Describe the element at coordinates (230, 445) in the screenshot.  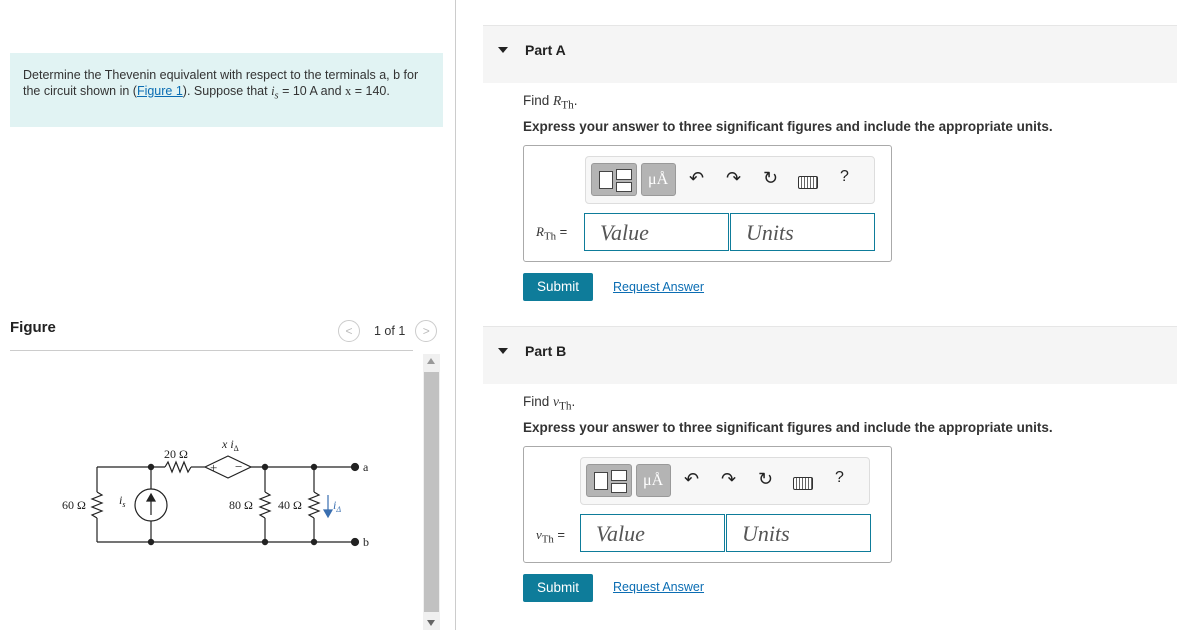
I see `label-xi: x iΔ` at that location.